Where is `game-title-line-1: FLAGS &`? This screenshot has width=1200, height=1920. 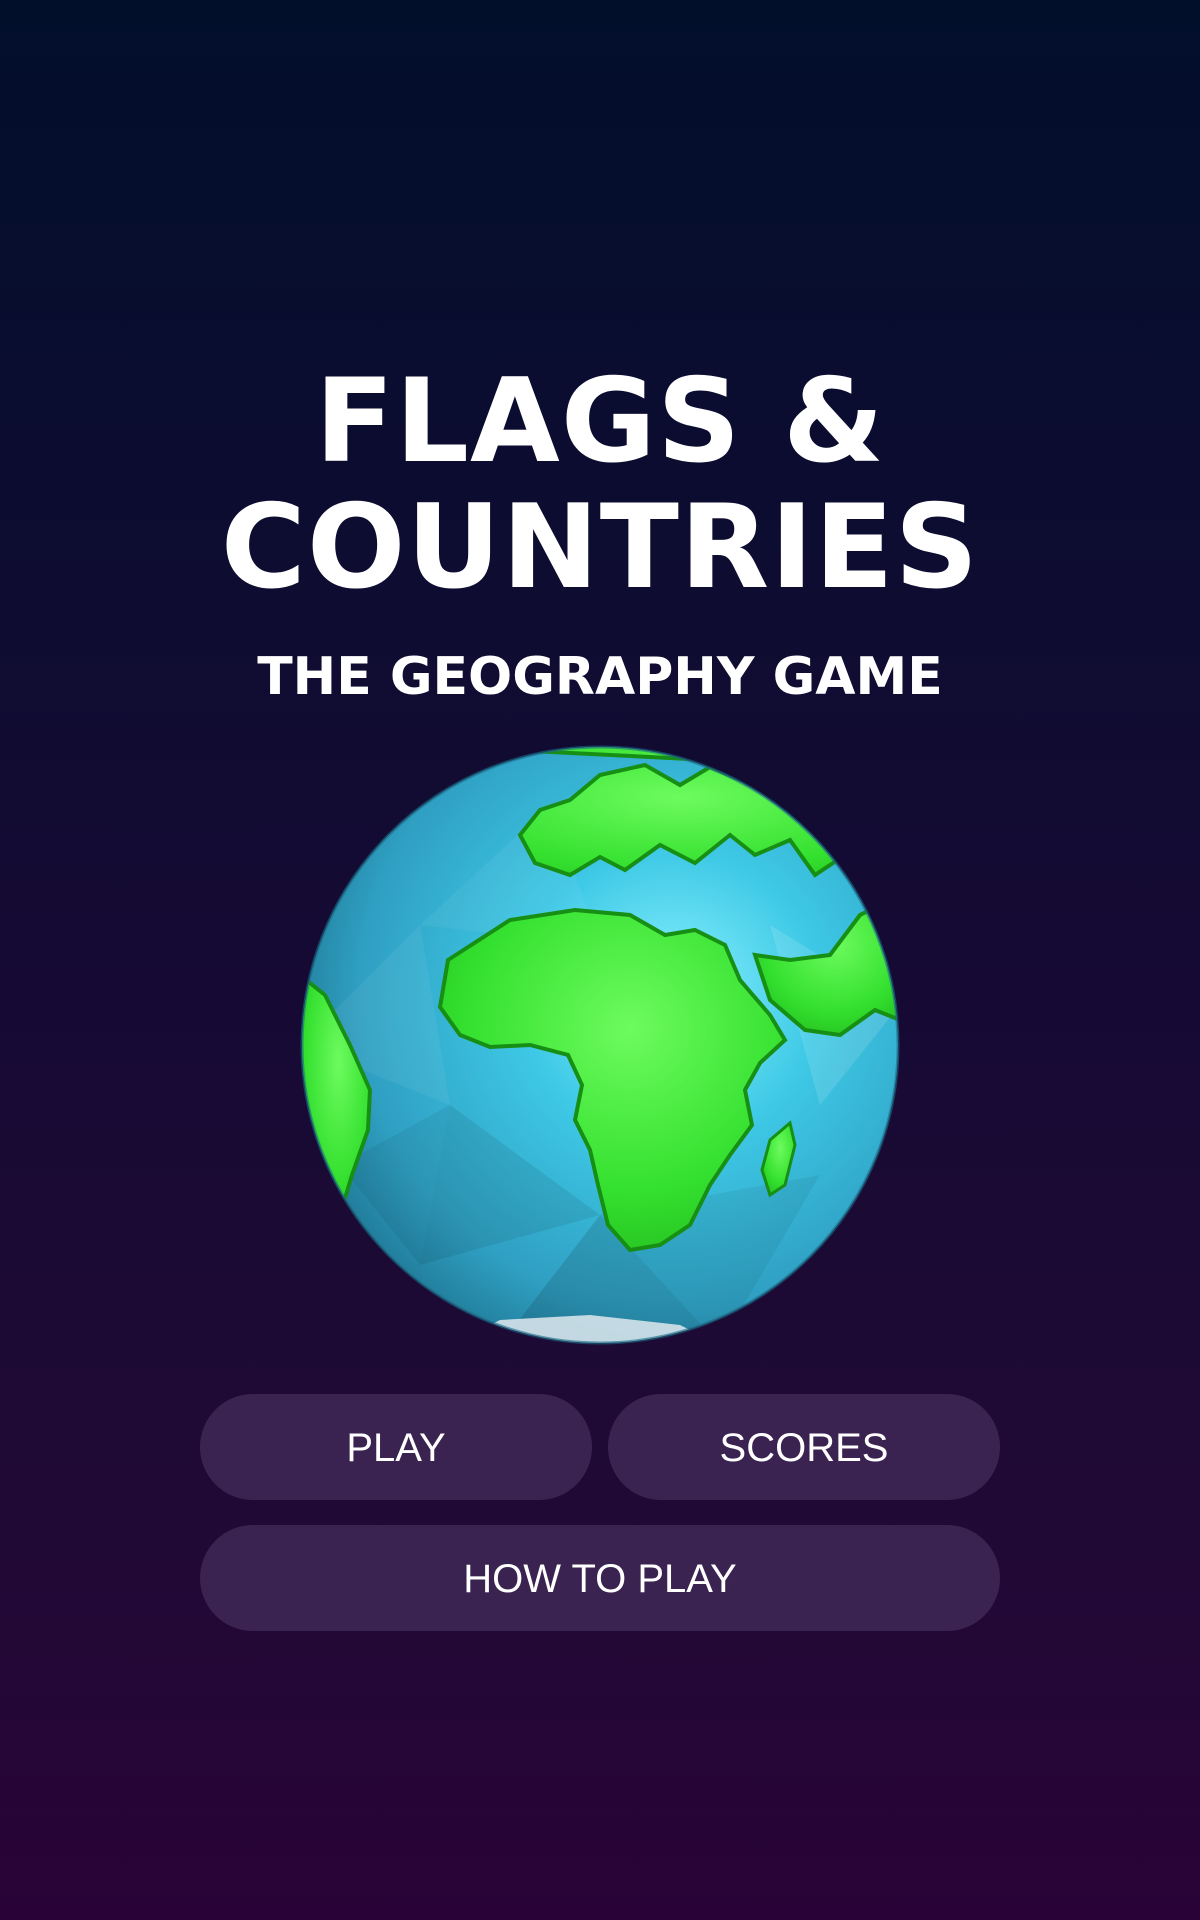
game-title-line-1: FLAGS & is located at coordinates (600, 421).